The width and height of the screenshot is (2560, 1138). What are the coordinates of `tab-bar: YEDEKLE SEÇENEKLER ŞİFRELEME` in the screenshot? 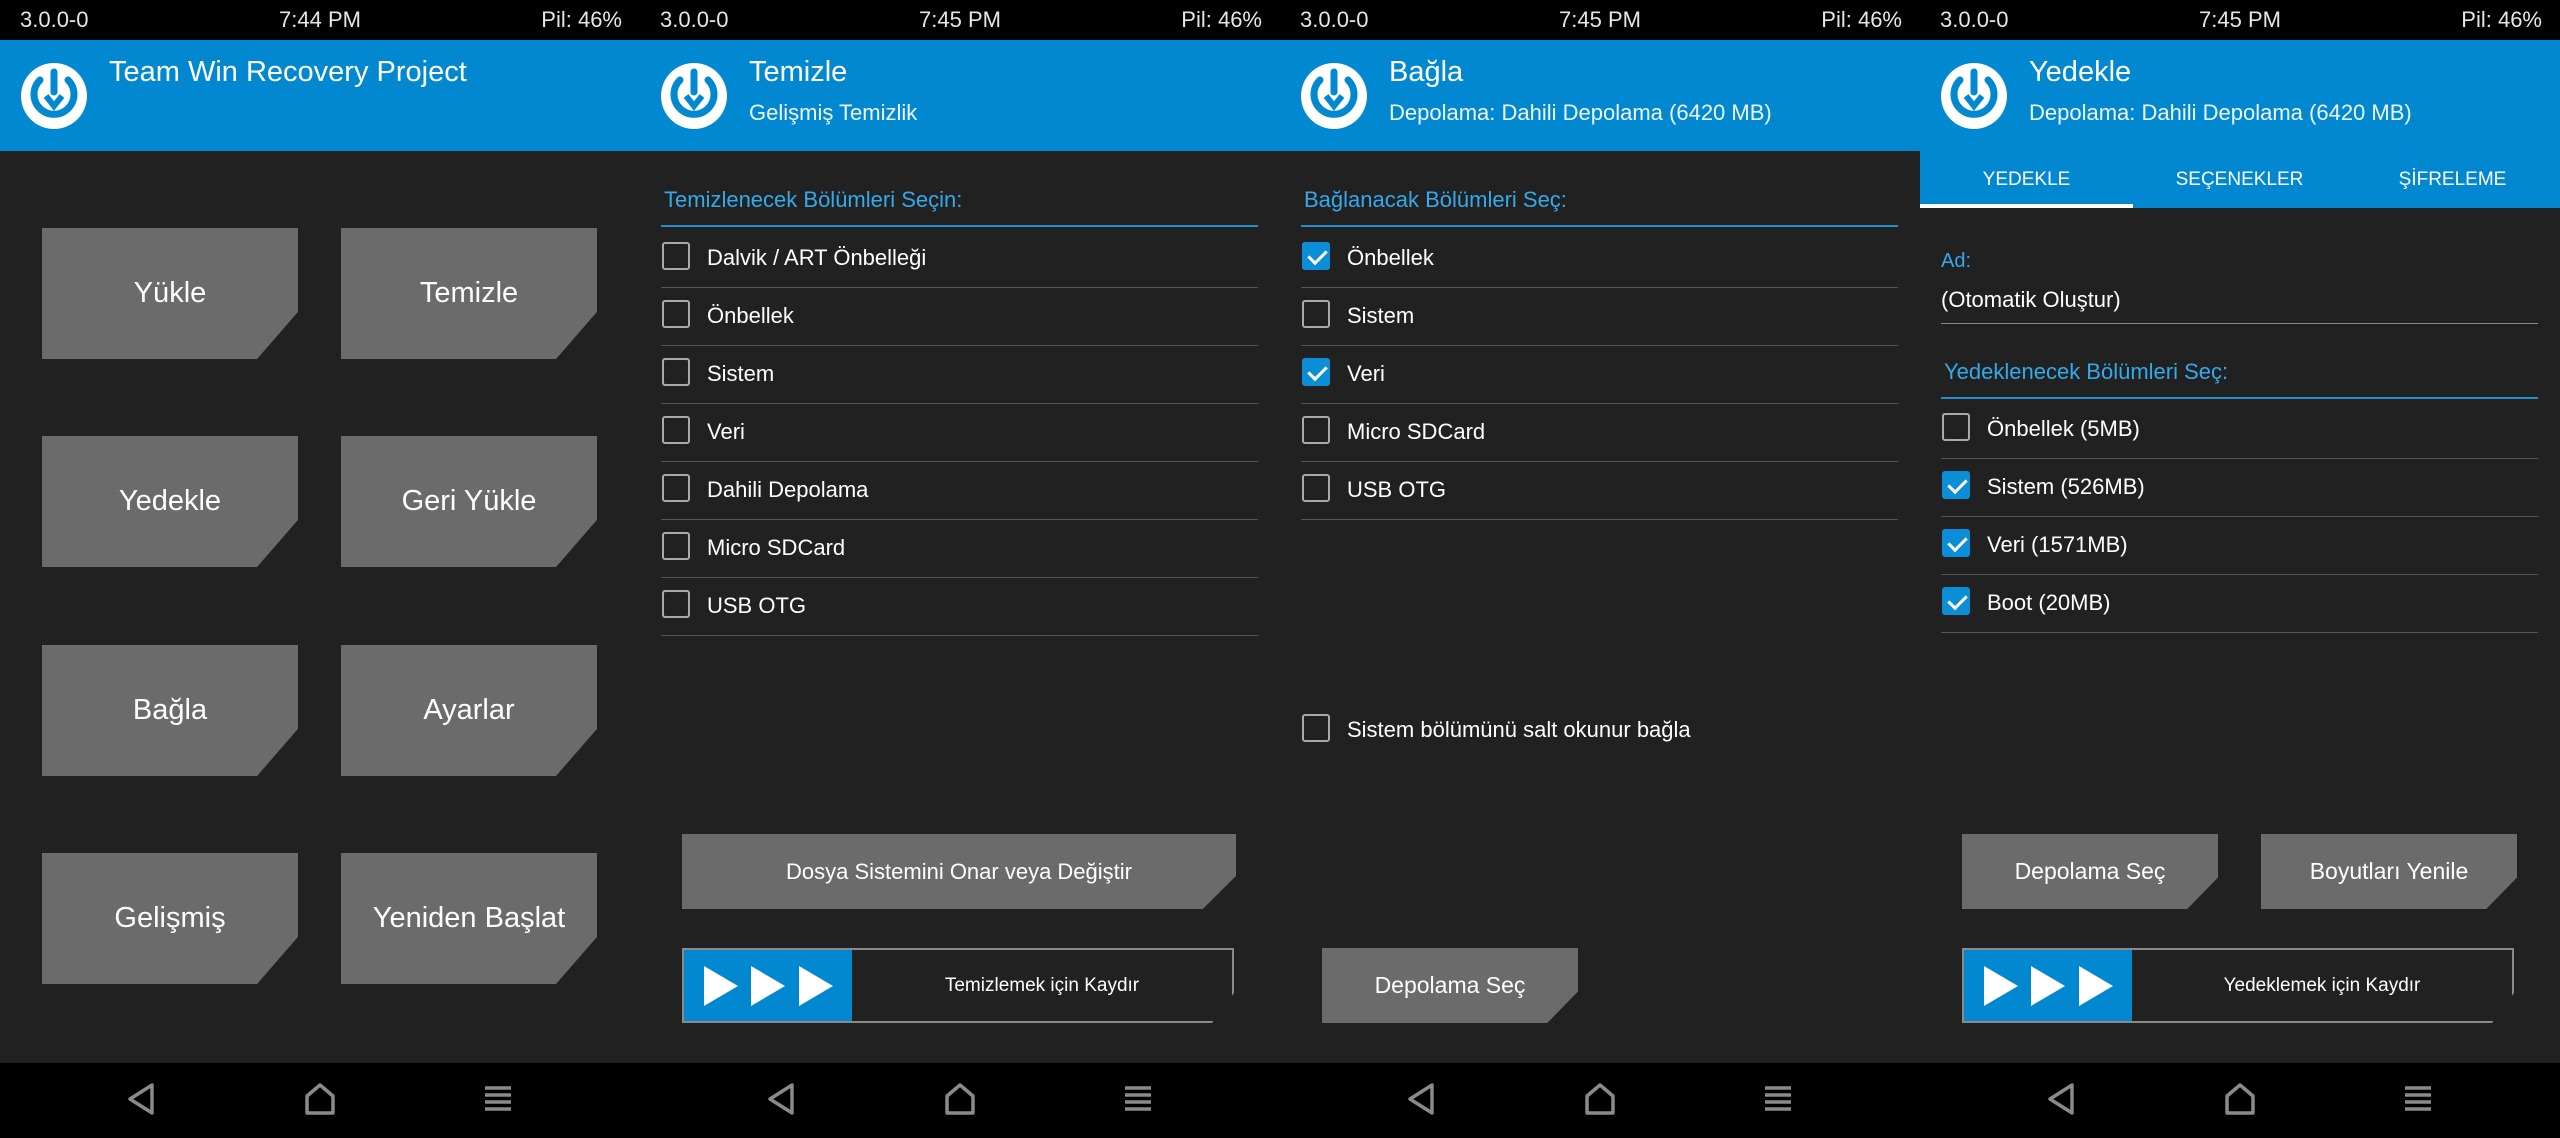 It's located at (2240, 179).